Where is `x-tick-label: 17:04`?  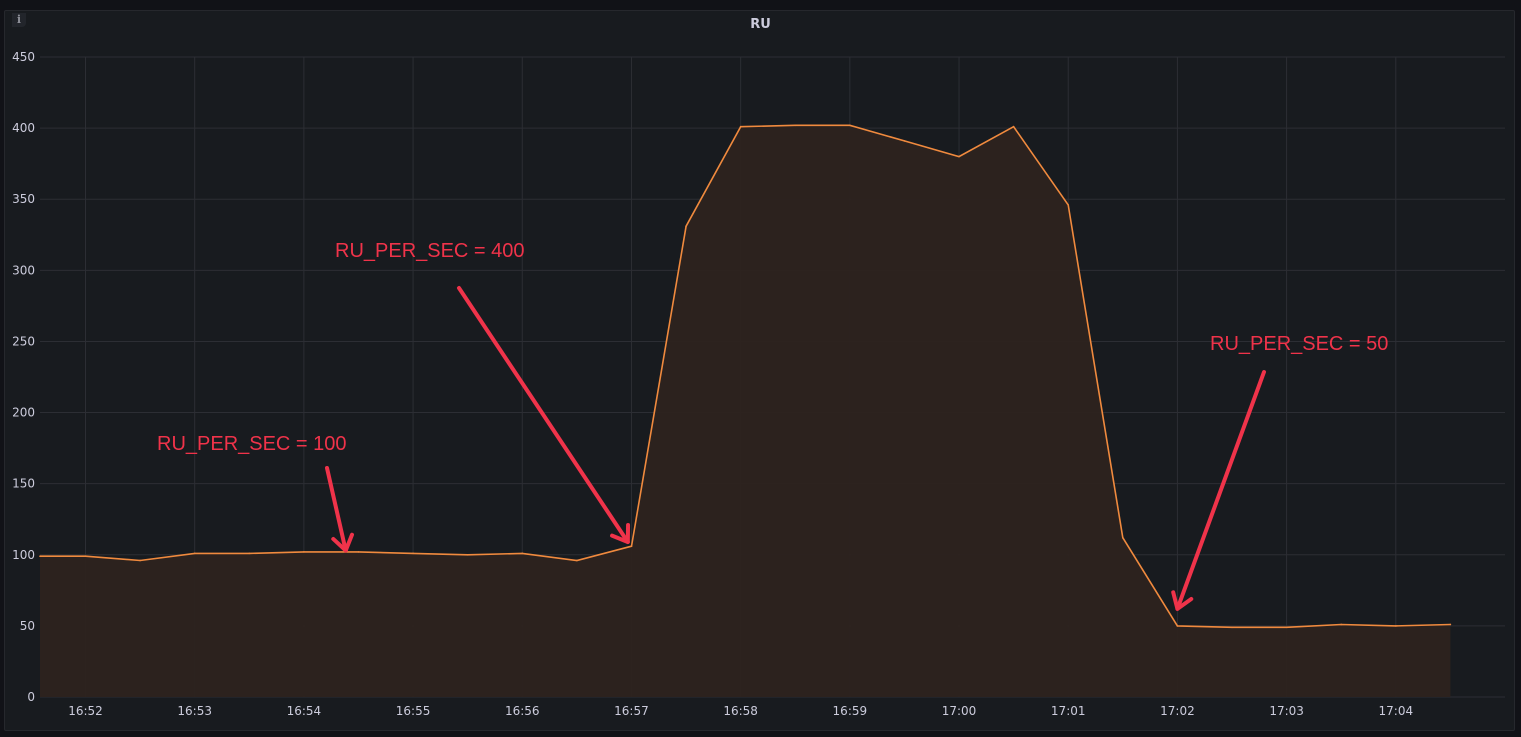 x-tick-label: 17:04 is located at coordinates (1396, 711).